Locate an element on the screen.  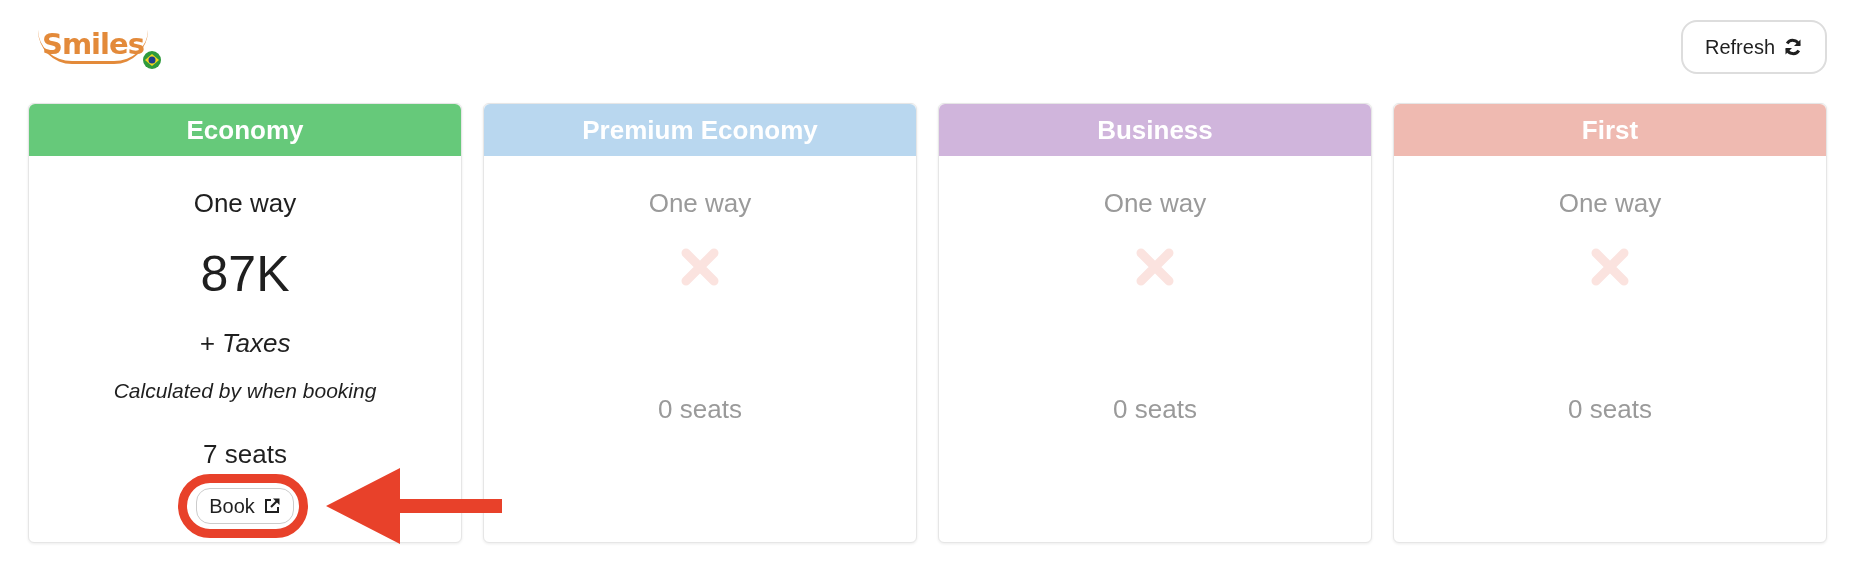
external-link-icon is located at coordinates (271, 505).